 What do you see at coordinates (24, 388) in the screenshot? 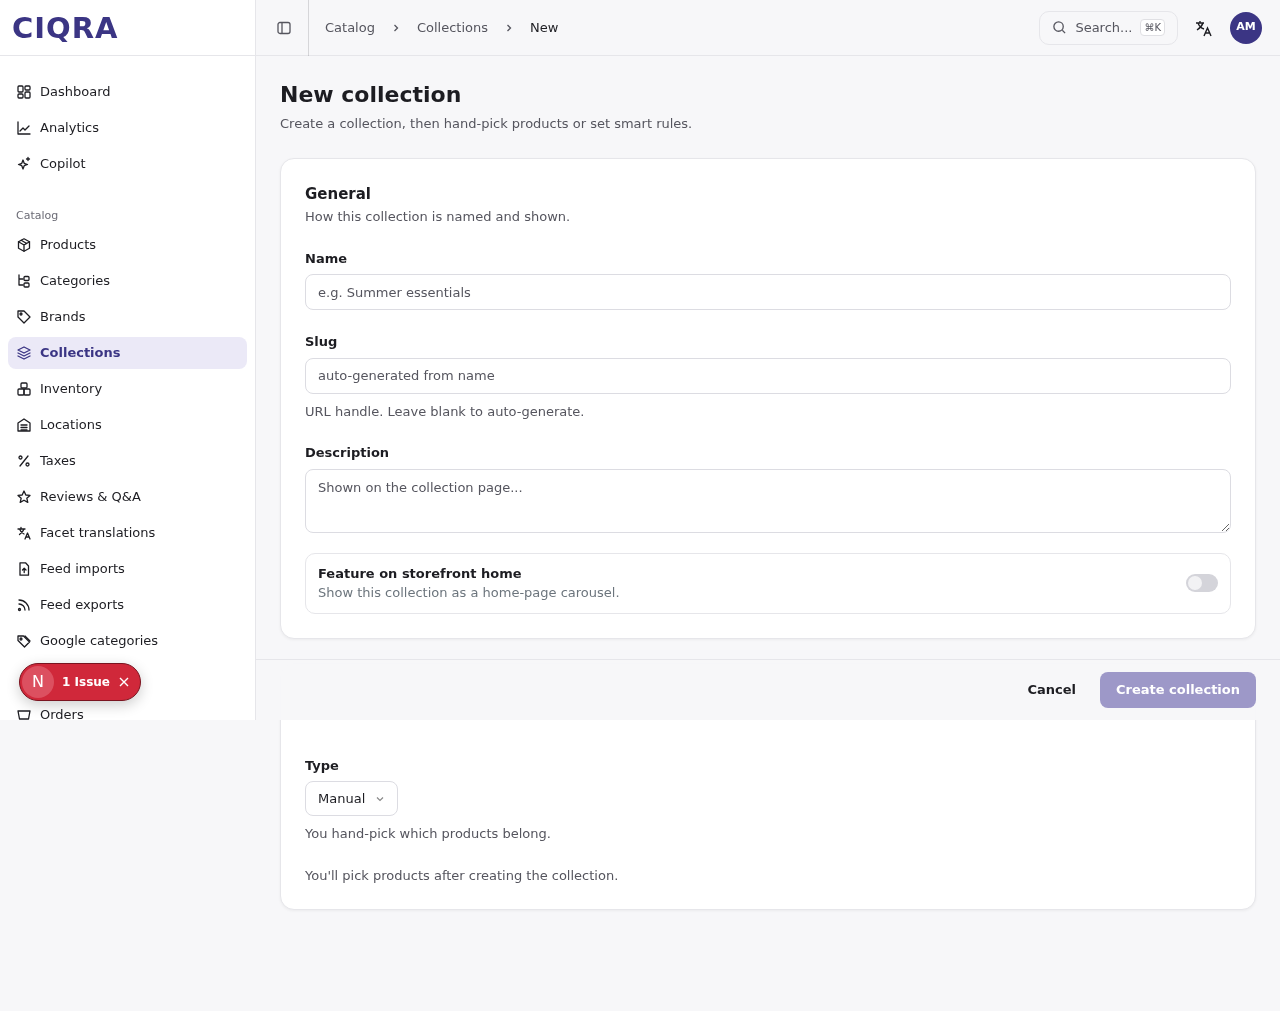
I see `boxes-icon` at bounding box center [24, 388].